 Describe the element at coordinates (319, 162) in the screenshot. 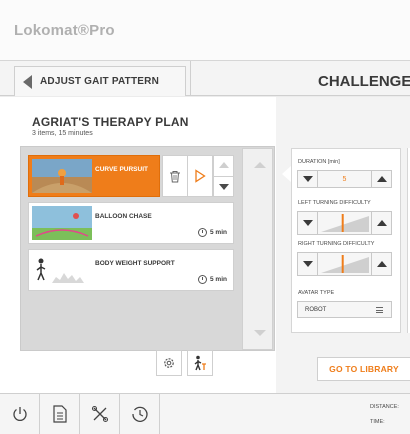

I see `duration-label: DURATION [min]` at that location.